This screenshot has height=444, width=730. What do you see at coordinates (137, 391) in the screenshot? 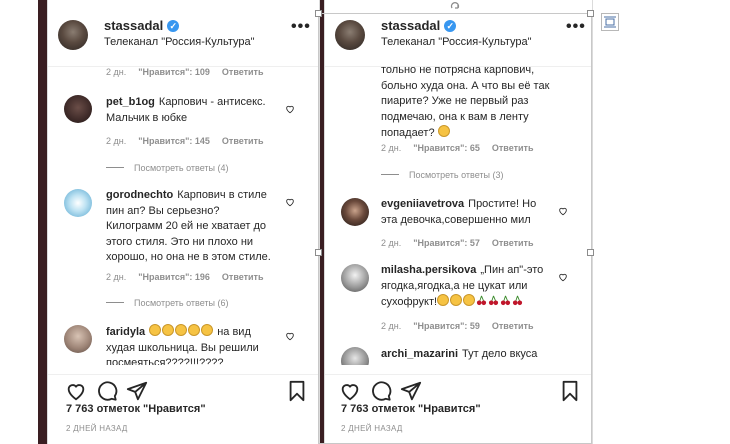
I see `share-icon` at bounding box center [137, 391].